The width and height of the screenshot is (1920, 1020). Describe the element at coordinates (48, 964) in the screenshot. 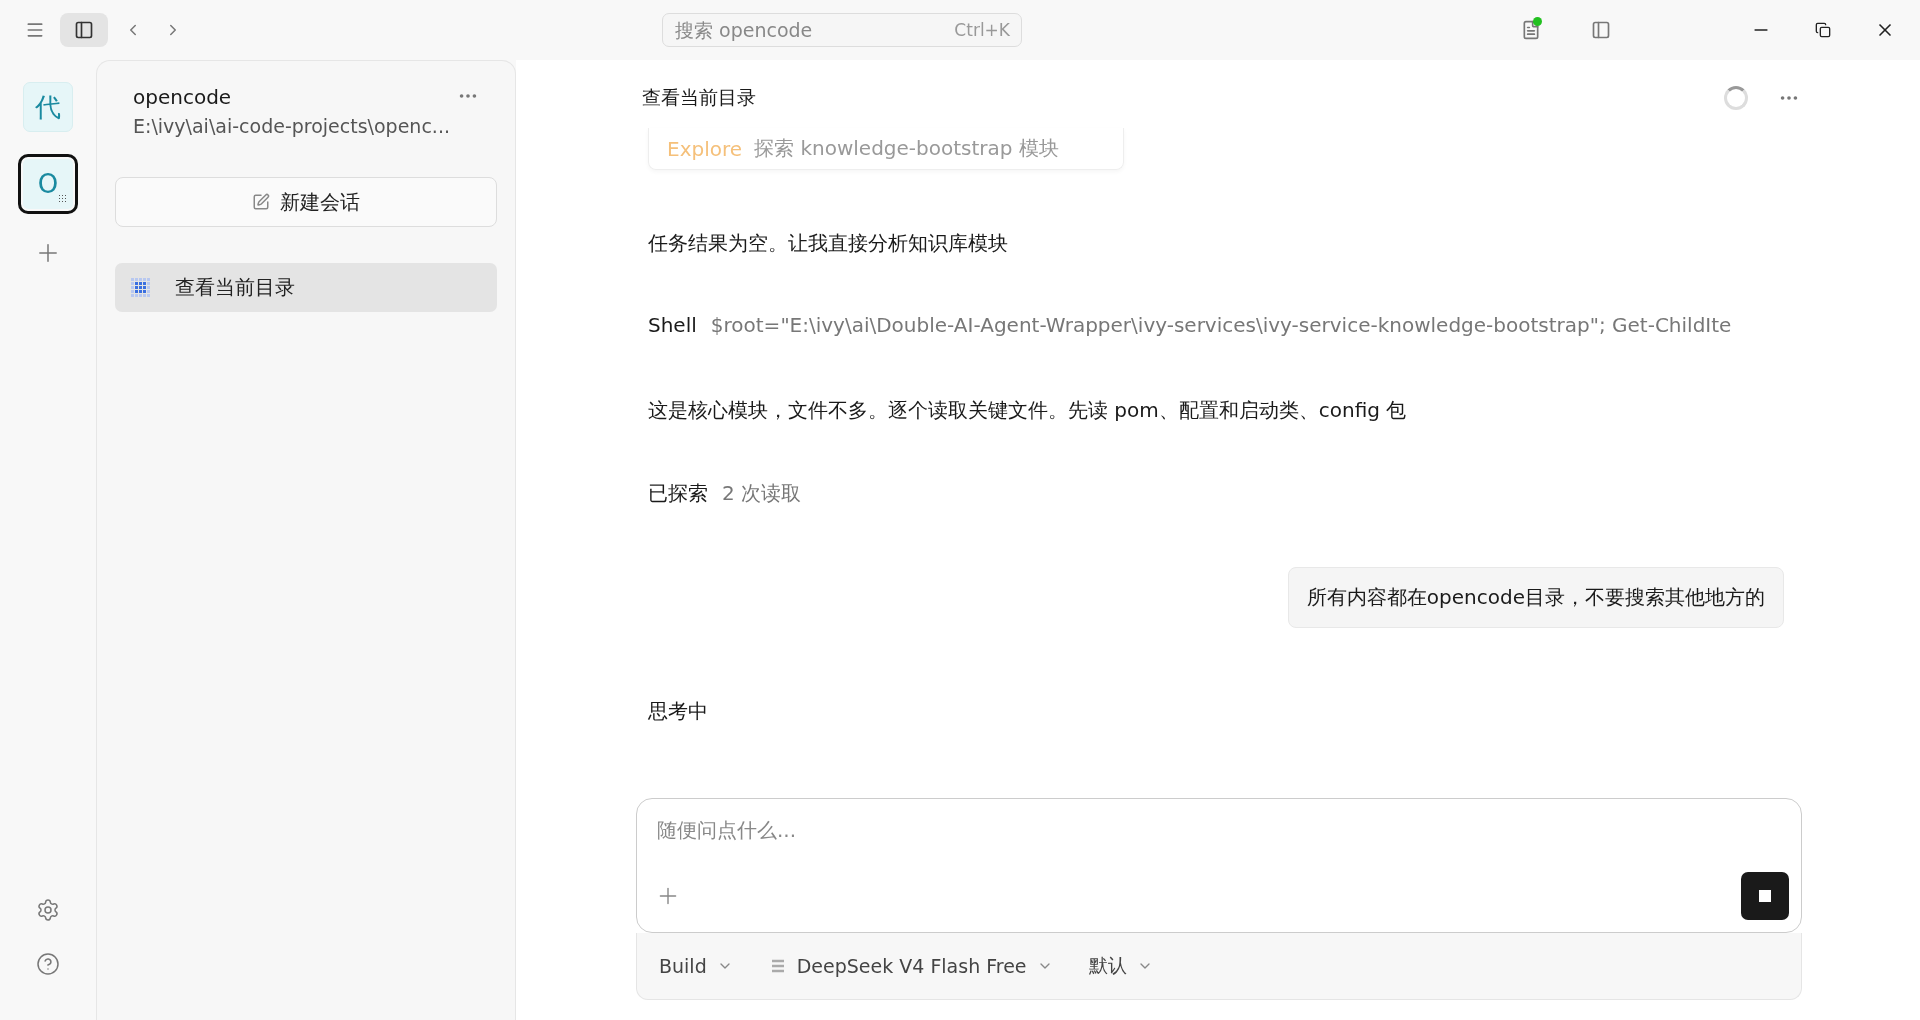

I see `help-icon` at that location.